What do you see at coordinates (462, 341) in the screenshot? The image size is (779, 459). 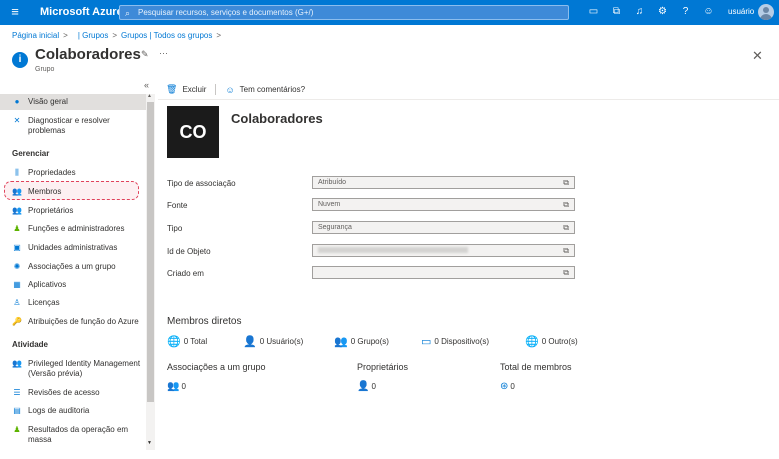 I see `devices-count: 0 Dispositivo(s)` at bounding box center [462, 341].